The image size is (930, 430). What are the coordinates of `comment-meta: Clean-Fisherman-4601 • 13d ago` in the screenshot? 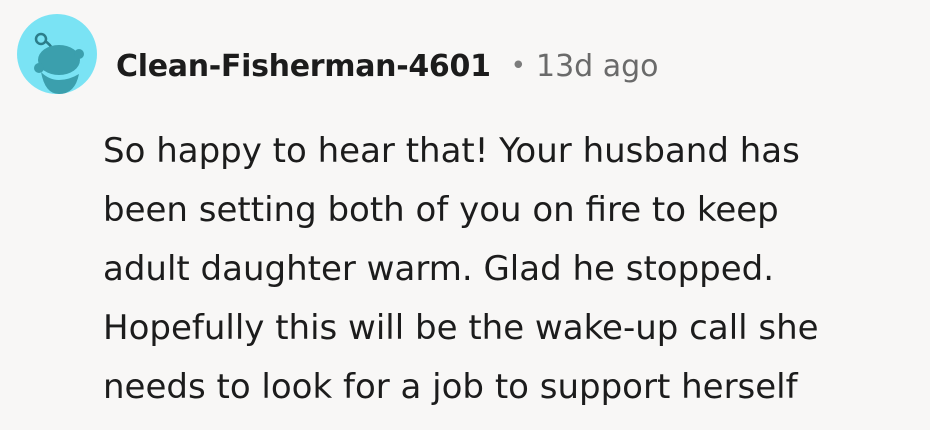 It's located at (387, 66).